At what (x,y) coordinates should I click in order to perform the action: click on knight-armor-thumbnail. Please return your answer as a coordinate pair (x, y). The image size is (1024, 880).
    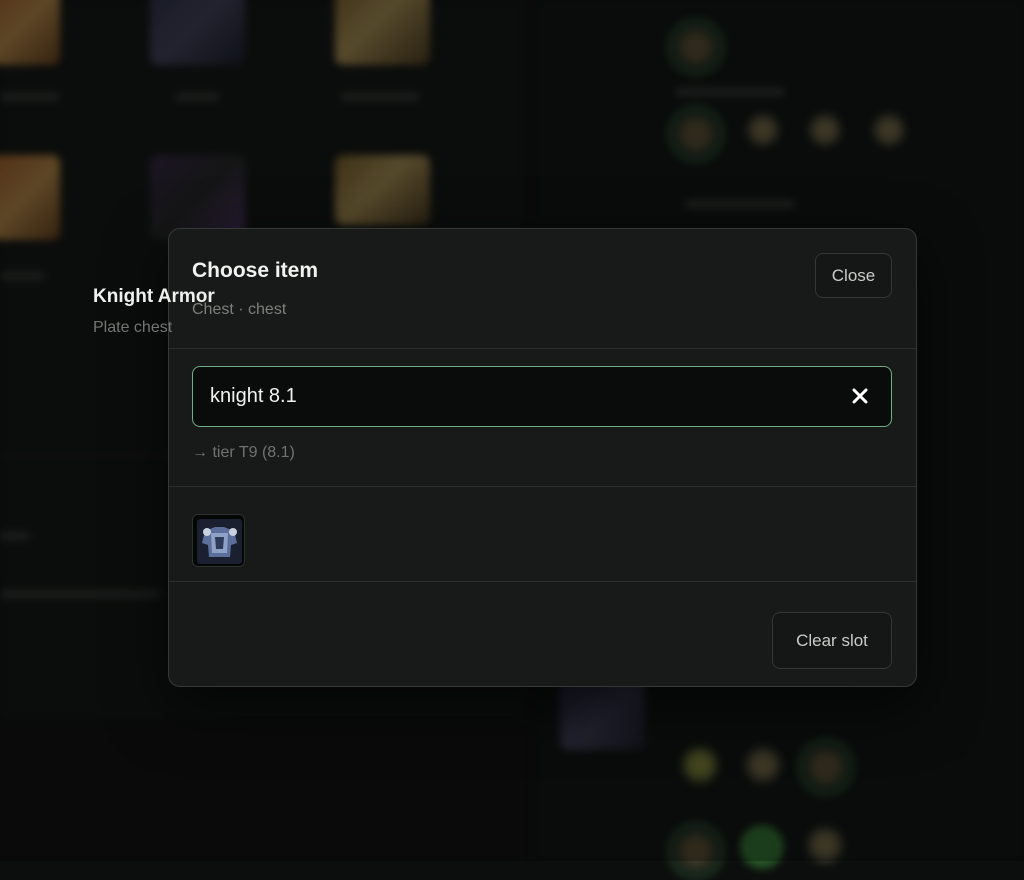
    Looking at the image, I should click on (218, 540).